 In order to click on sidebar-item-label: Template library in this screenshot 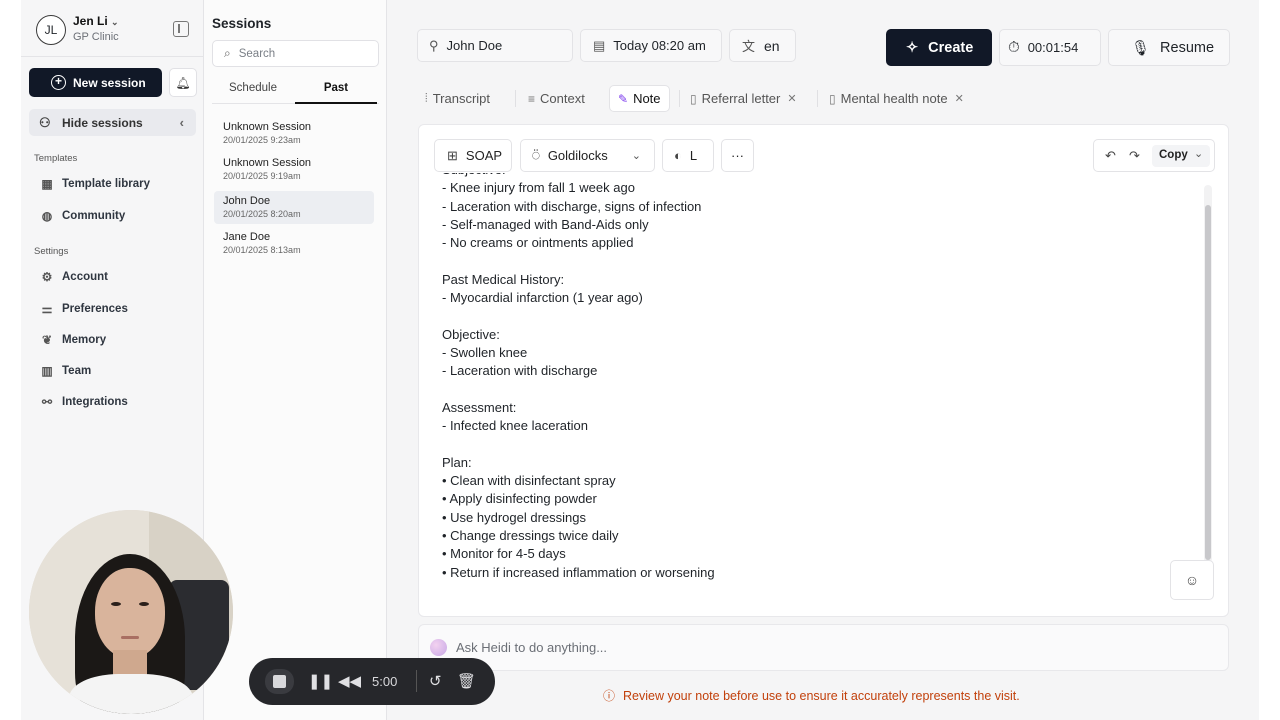, I will do `click(106, 184)`.